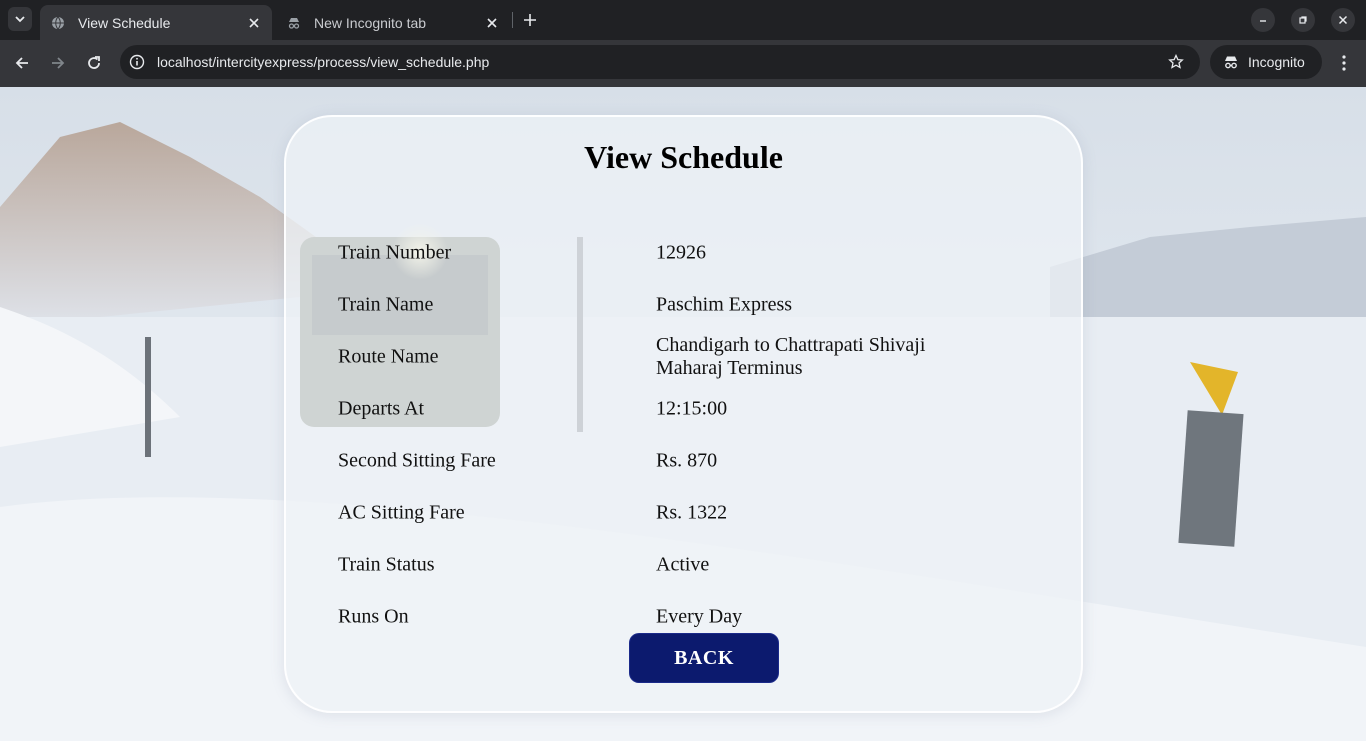  I want to click on browser-menu-button, so click(1344, 63).